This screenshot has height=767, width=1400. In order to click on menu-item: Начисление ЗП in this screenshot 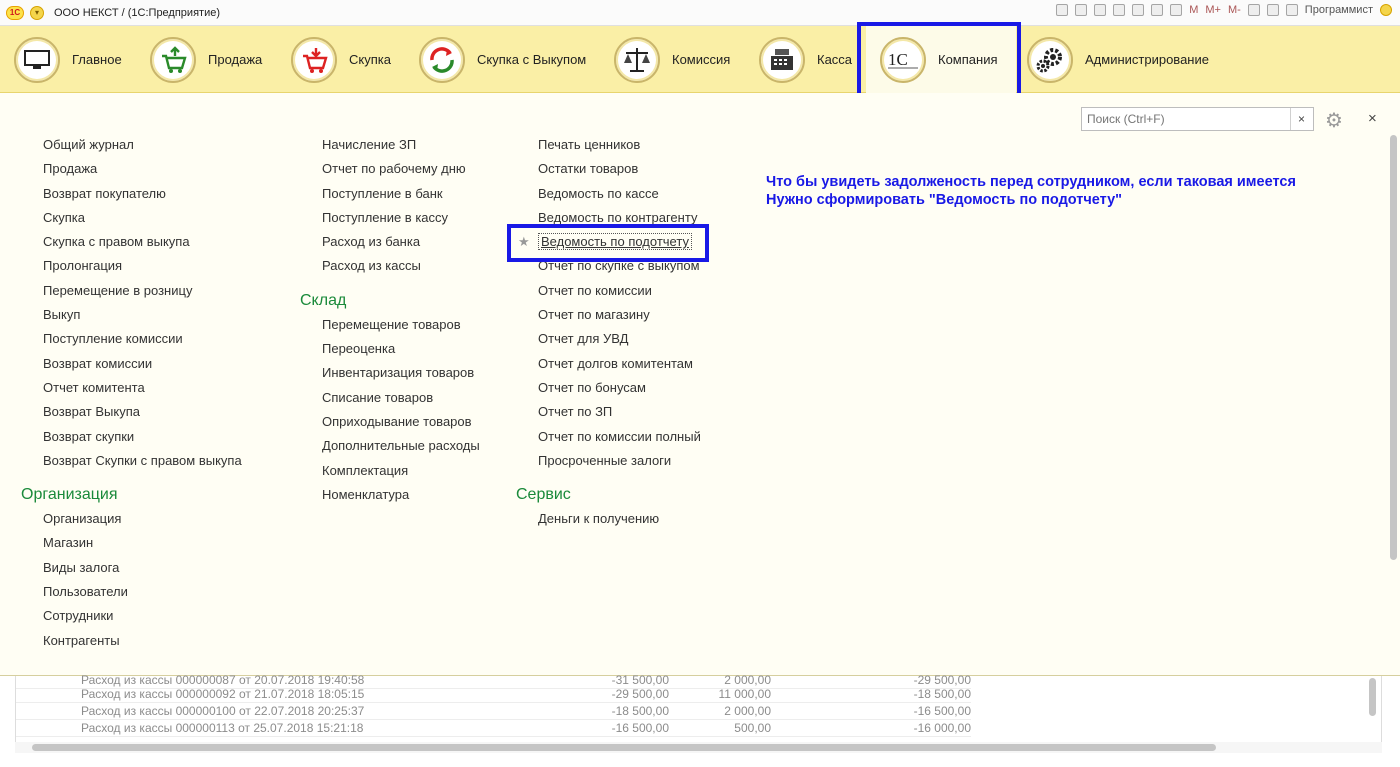, I will do `click(401, 148)`.